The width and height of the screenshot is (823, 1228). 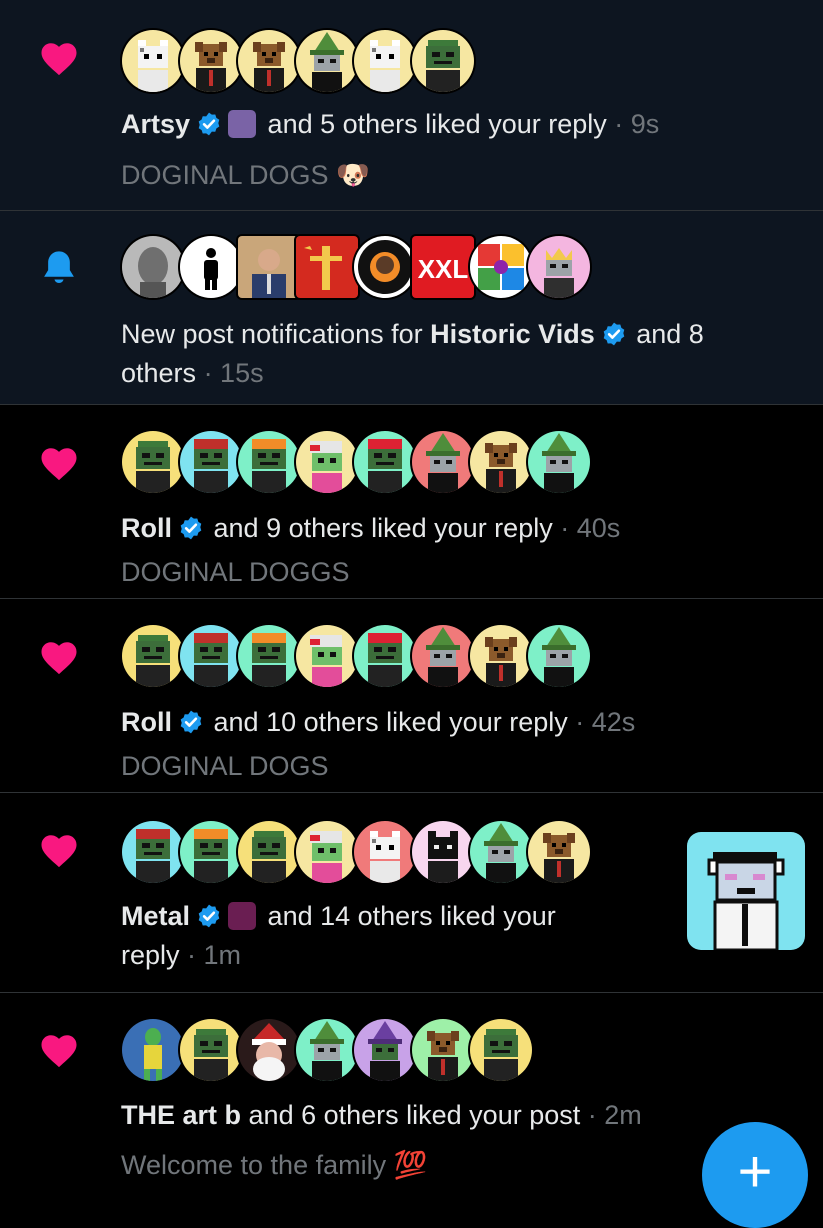 I want to click on notification-text-line2: reply · 1m, so click(x=181, y=955).